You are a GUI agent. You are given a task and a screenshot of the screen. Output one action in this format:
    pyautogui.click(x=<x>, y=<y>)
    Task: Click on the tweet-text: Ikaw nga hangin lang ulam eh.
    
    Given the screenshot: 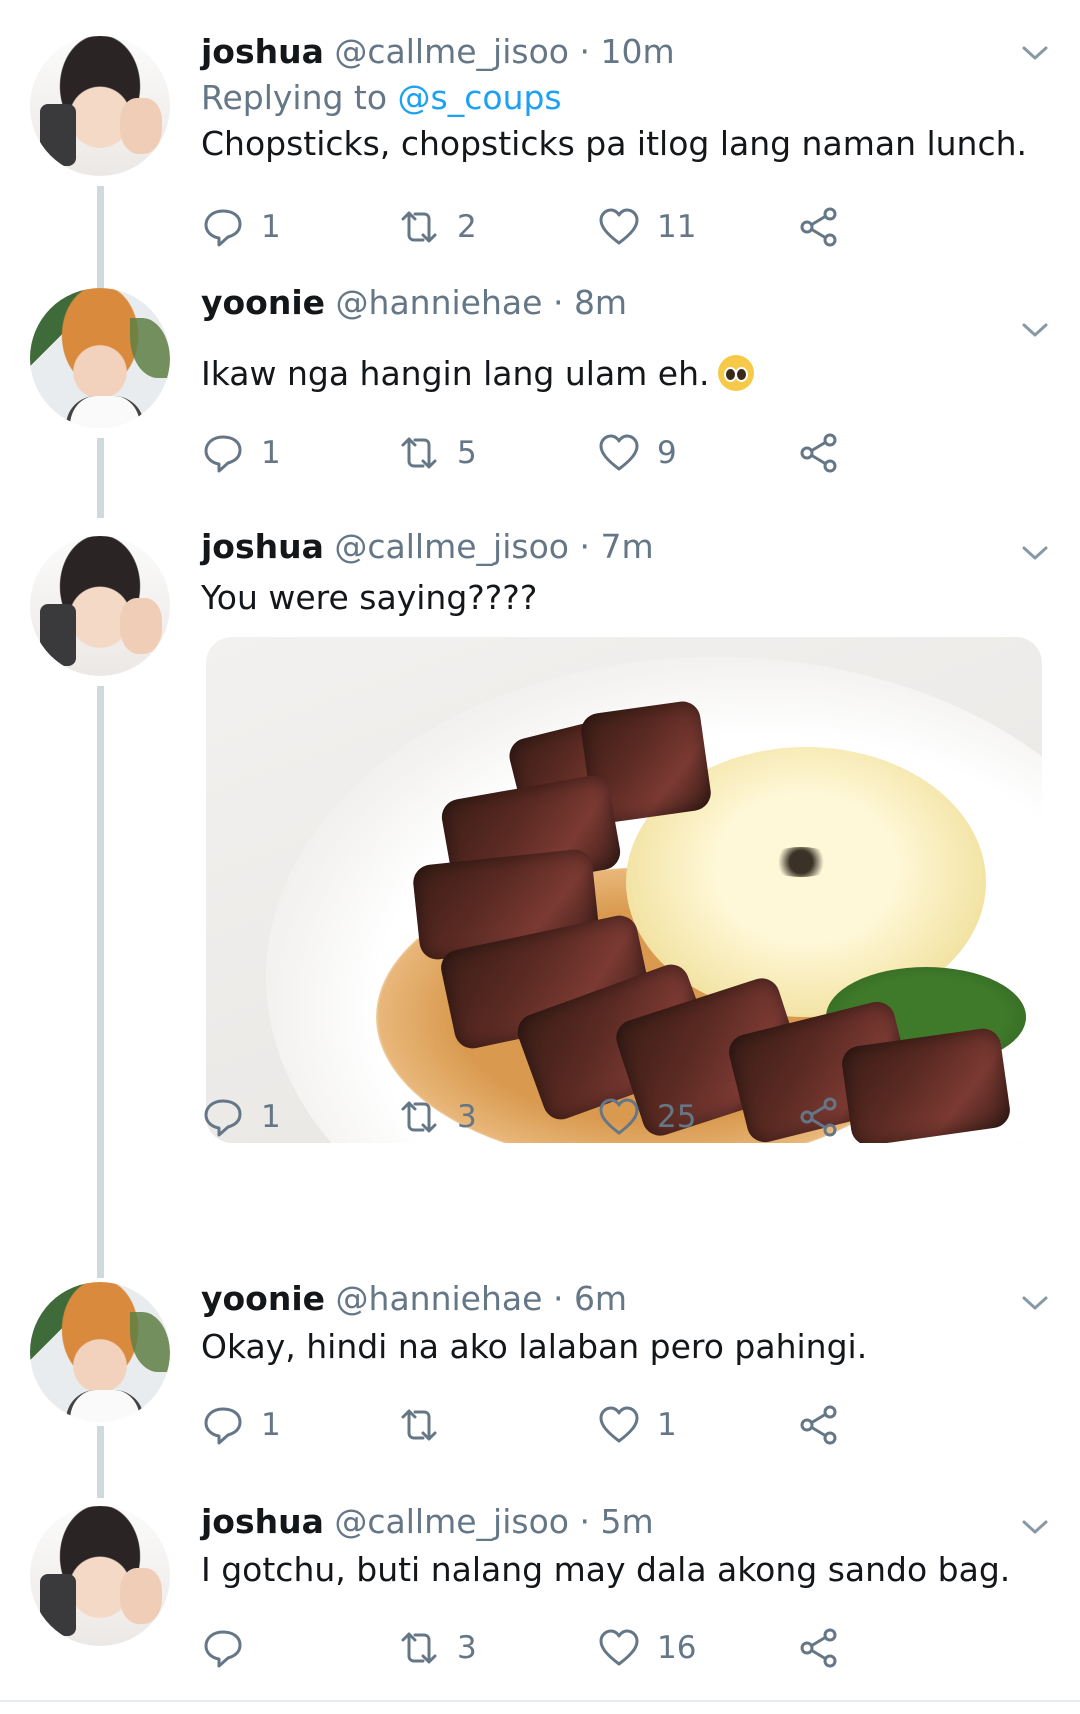 What is the action you would take?
    pyautogui.click(x=477, y=374)
    